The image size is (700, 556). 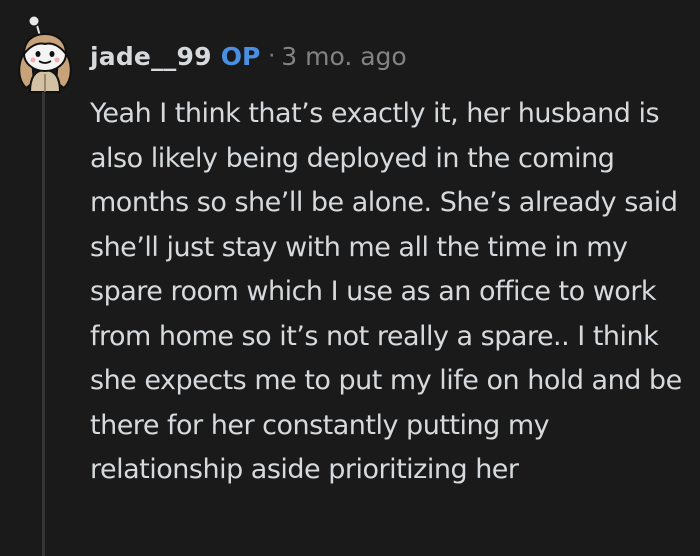 What do you see at coordinates (43, 324) in the screenshot?
I see `thread-collapse-line` at bounding box center [43, 324].